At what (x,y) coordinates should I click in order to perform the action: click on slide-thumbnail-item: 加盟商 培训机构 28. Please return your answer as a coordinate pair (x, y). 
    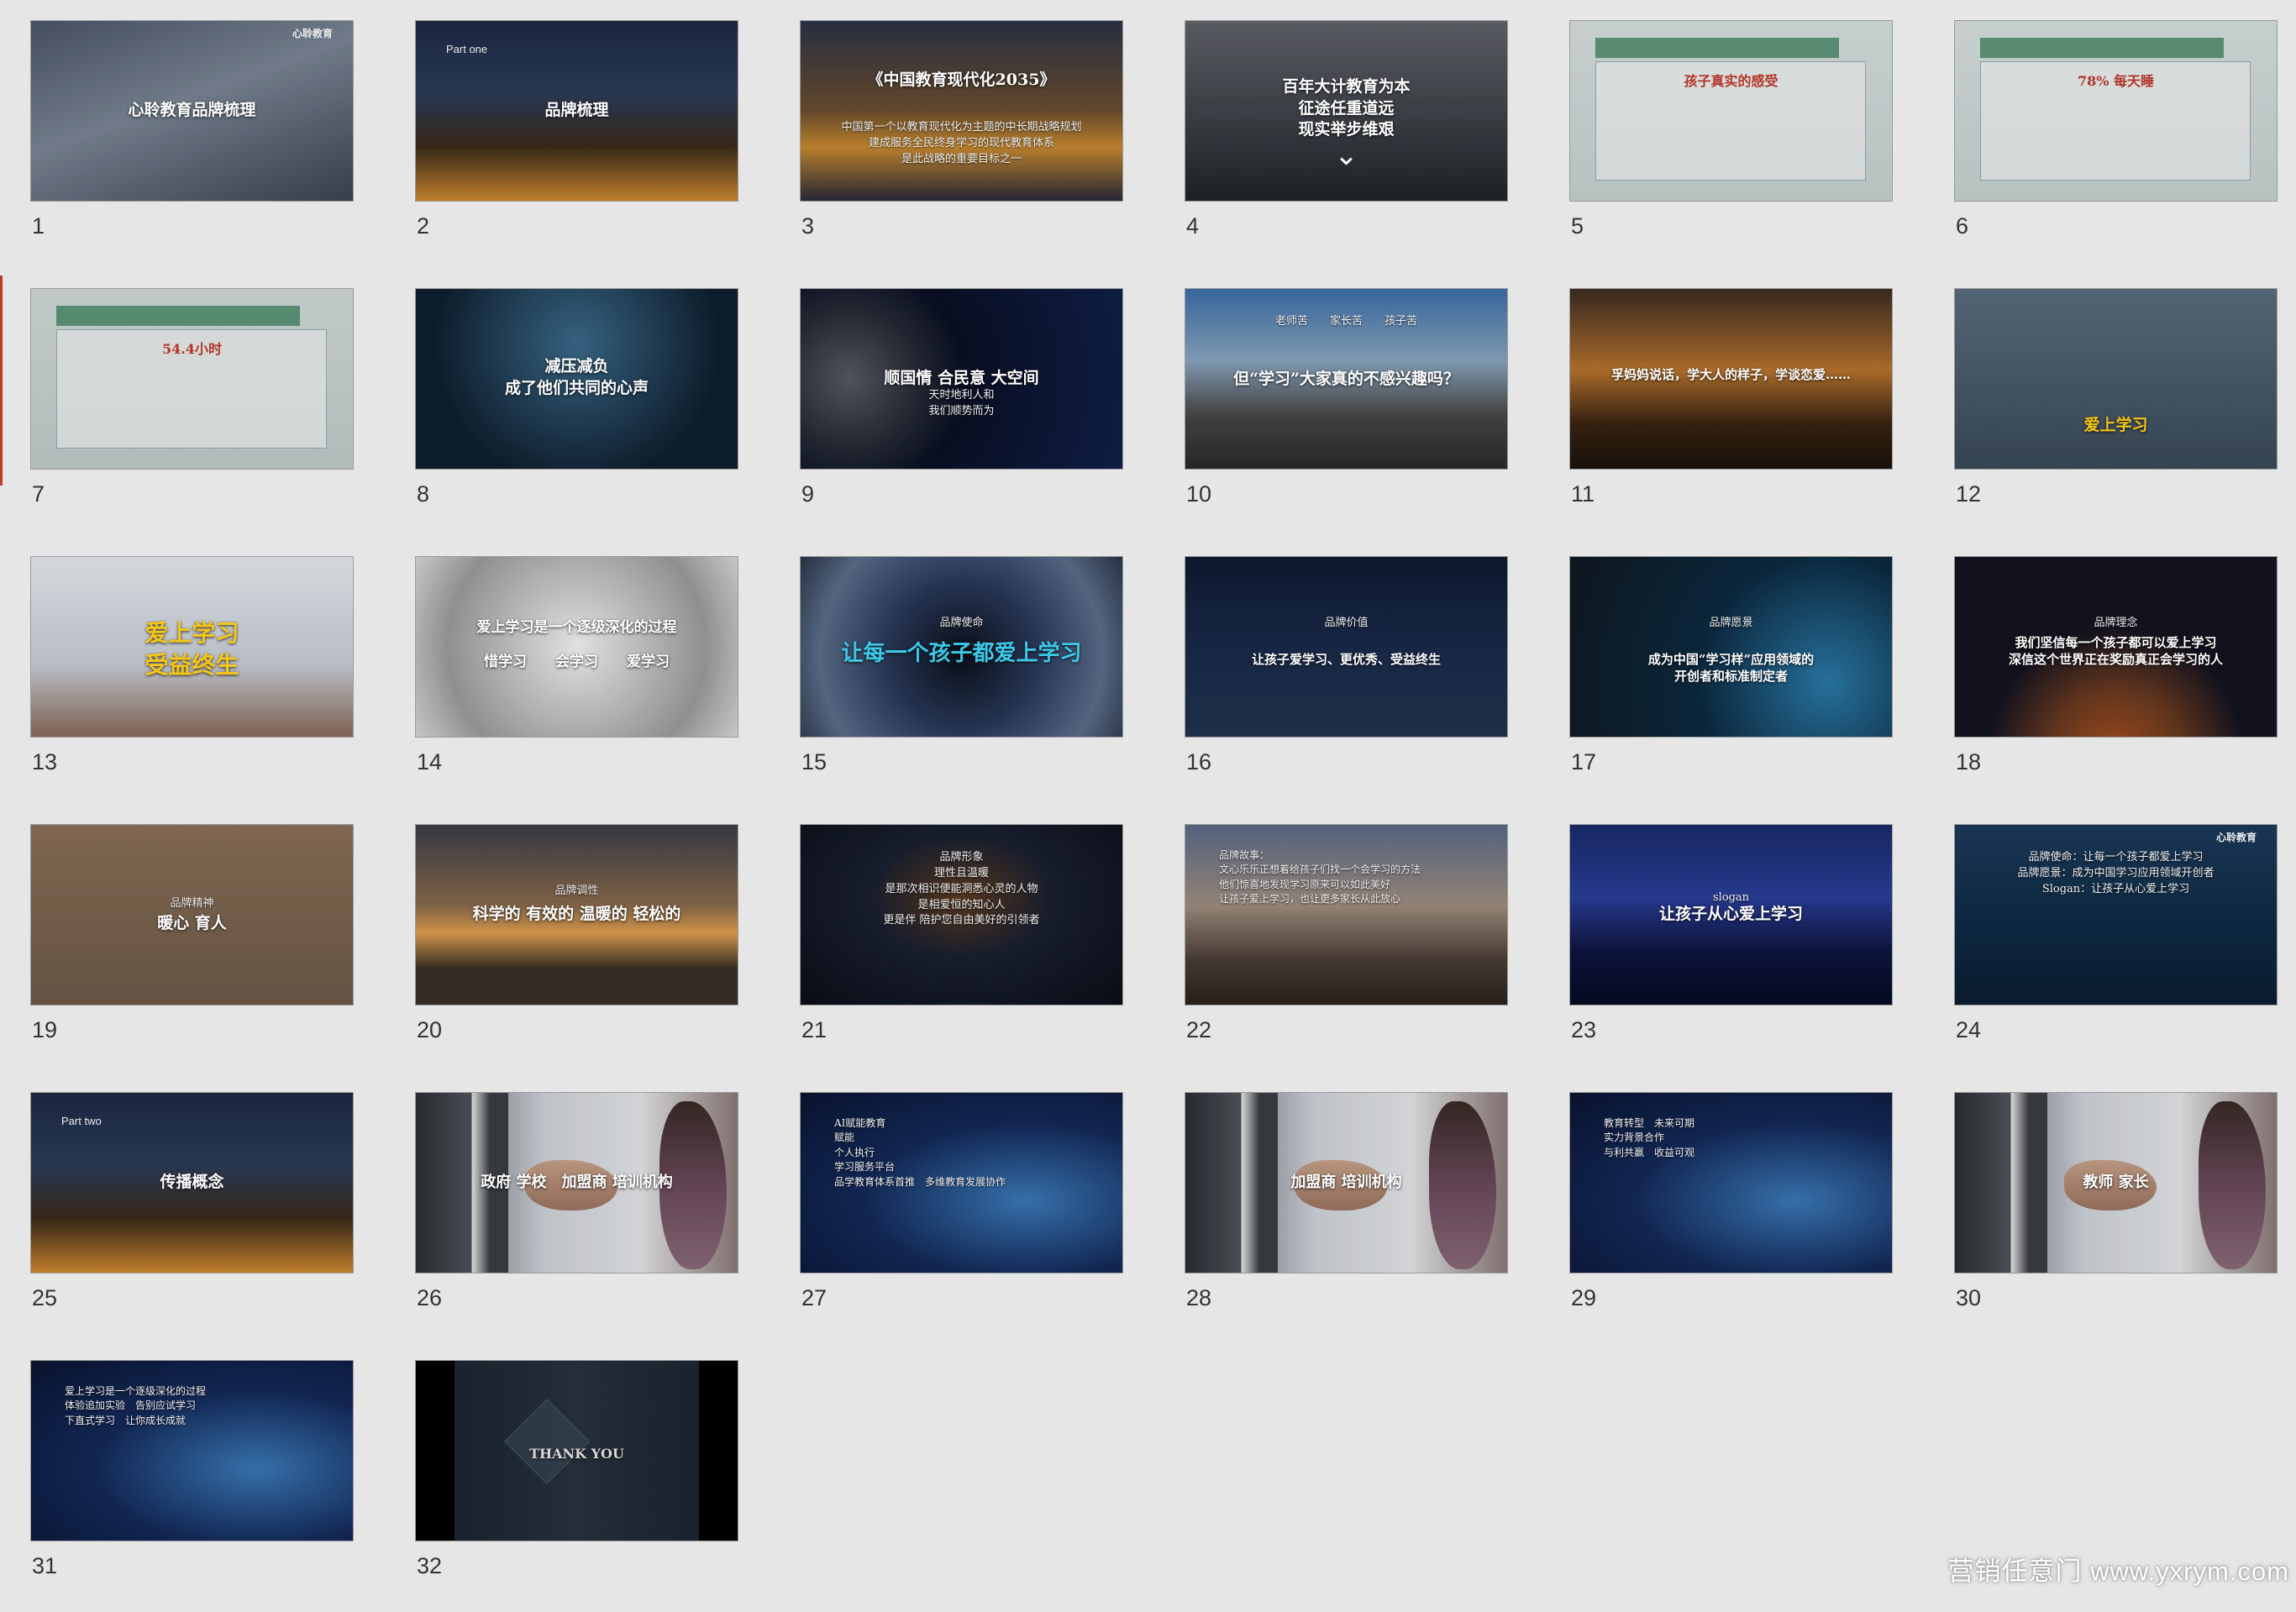
    Looking at the image, I should click on (1346, 1218).